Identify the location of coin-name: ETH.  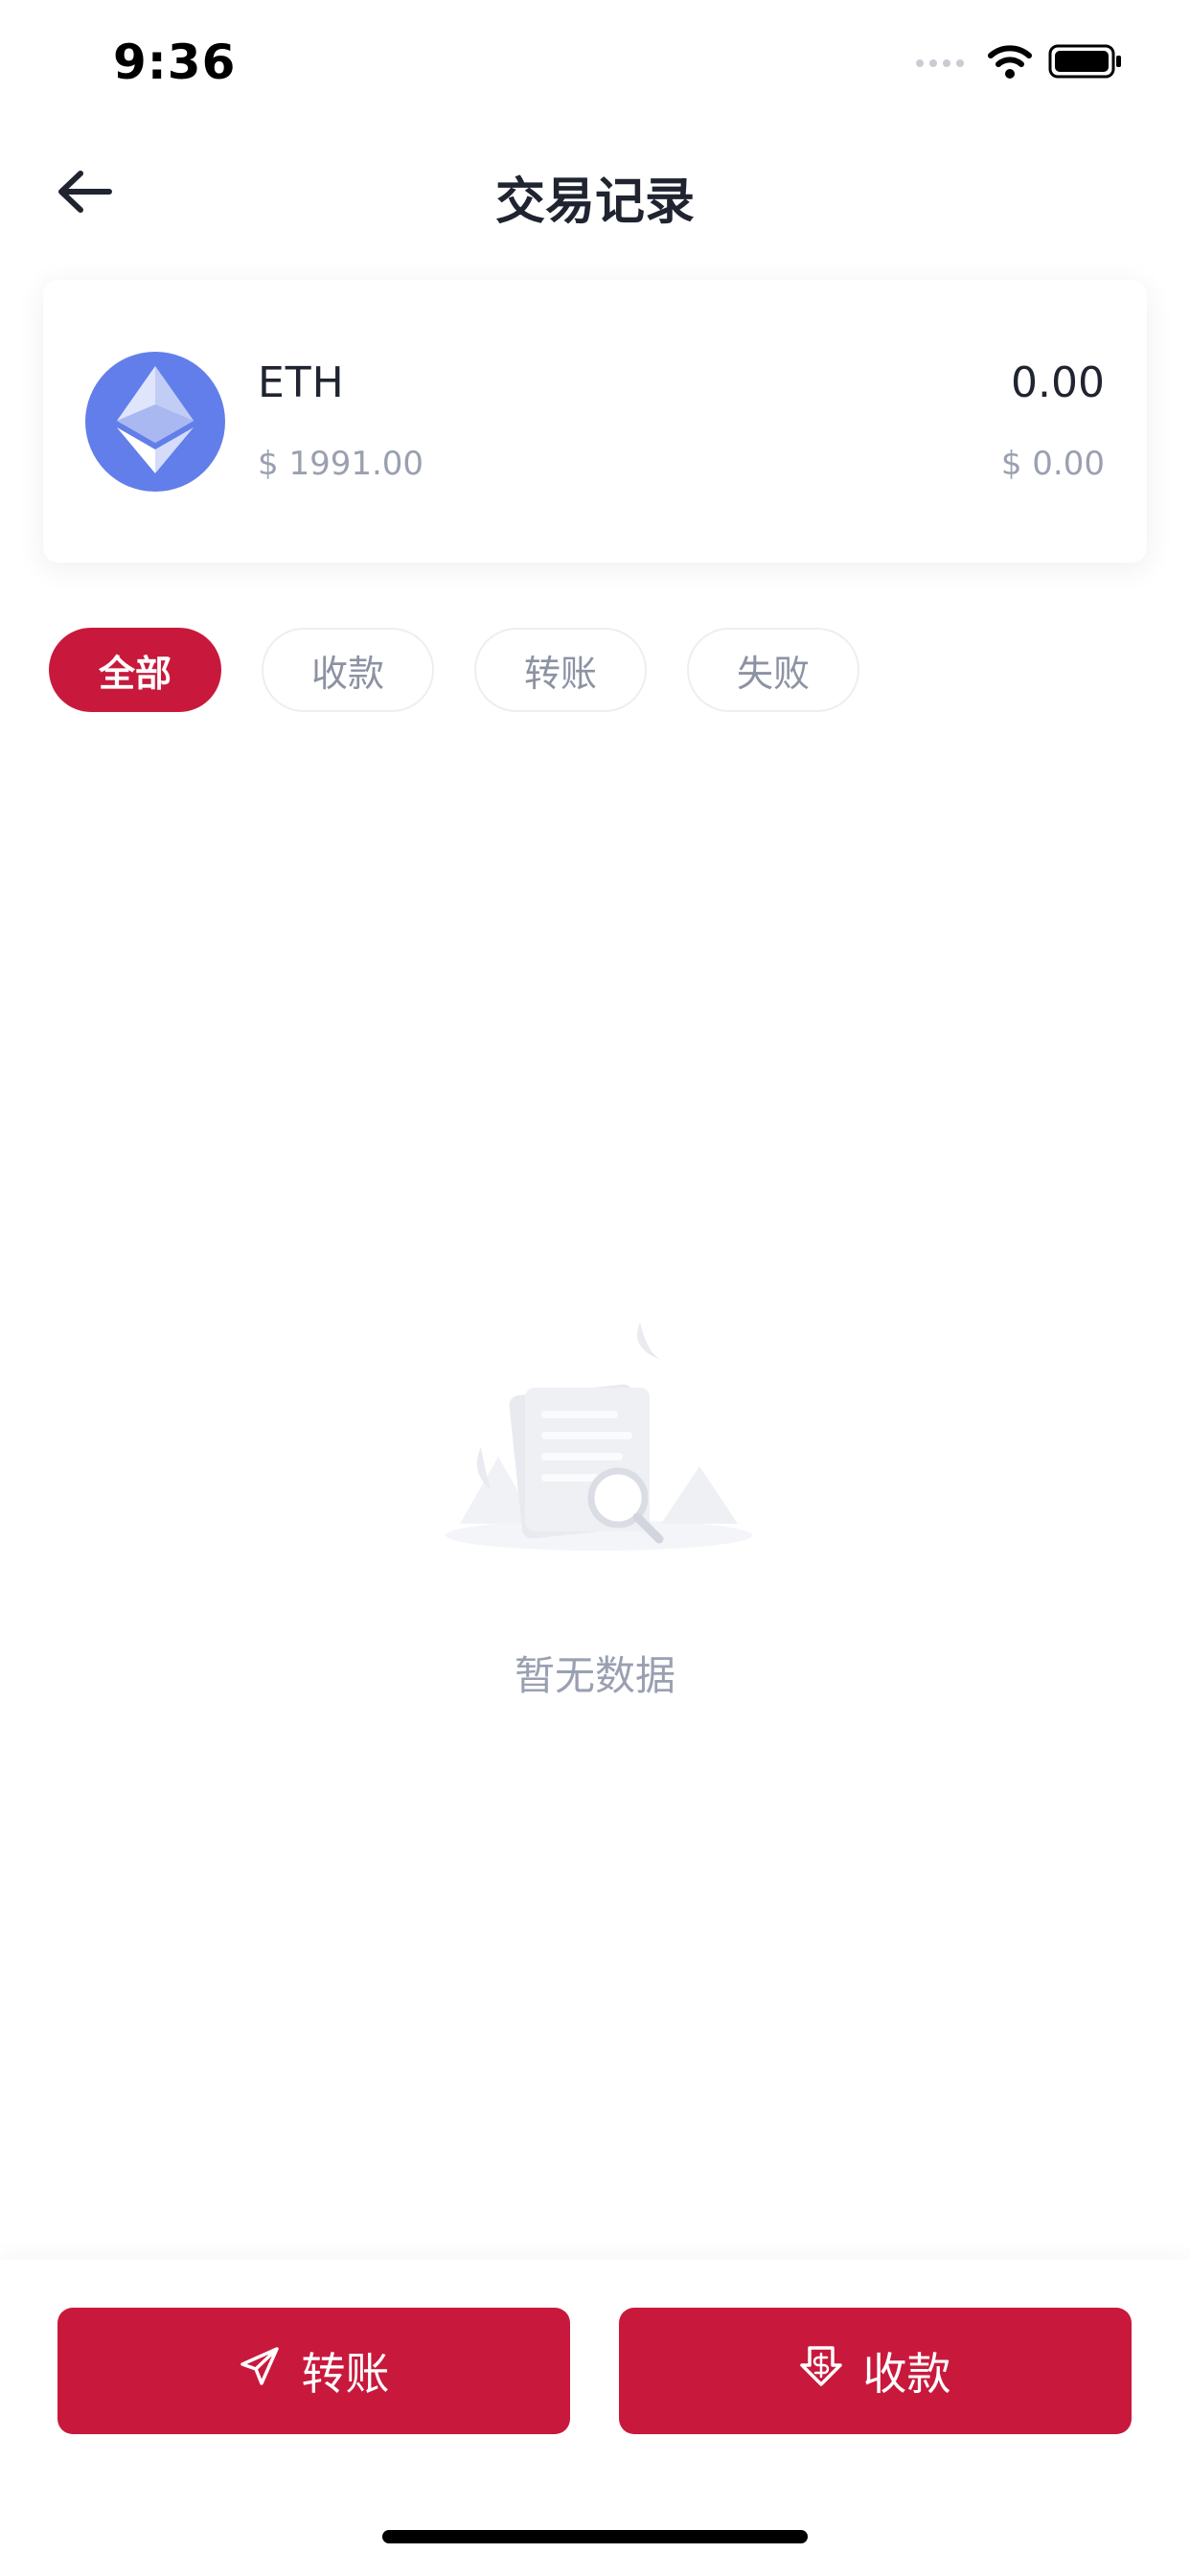
(302, 382).